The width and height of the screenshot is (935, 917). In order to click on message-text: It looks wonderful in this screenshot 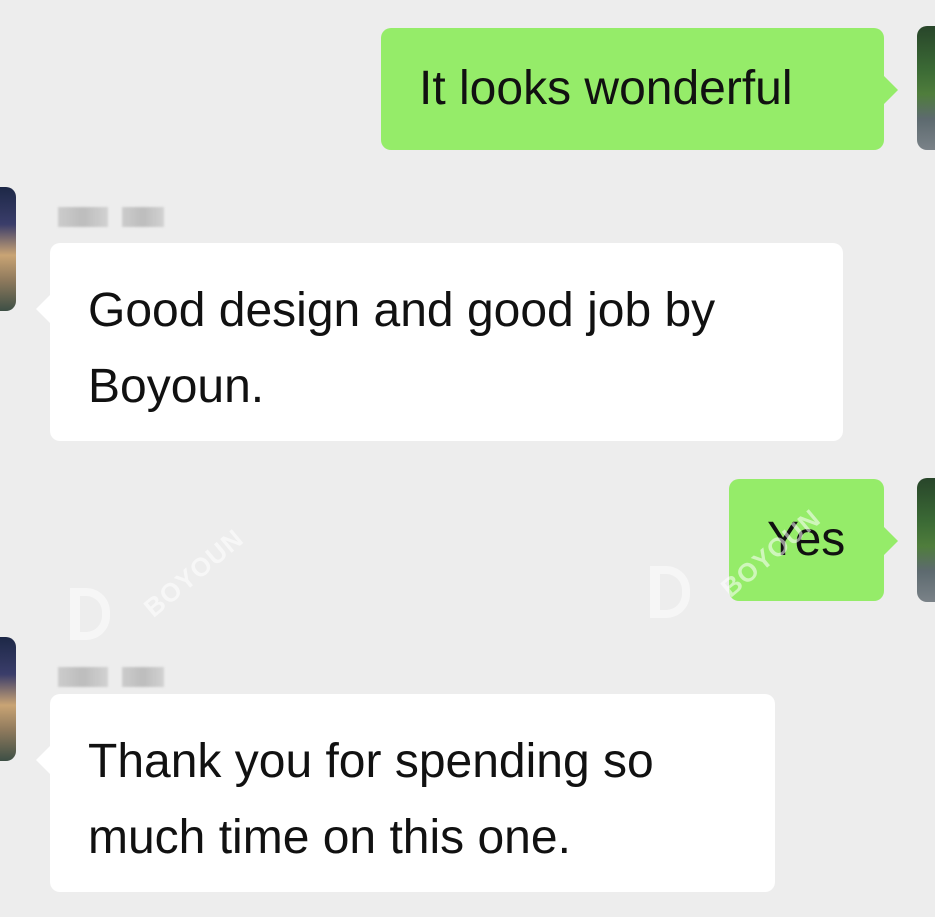, I will do `click(606, 88)`.